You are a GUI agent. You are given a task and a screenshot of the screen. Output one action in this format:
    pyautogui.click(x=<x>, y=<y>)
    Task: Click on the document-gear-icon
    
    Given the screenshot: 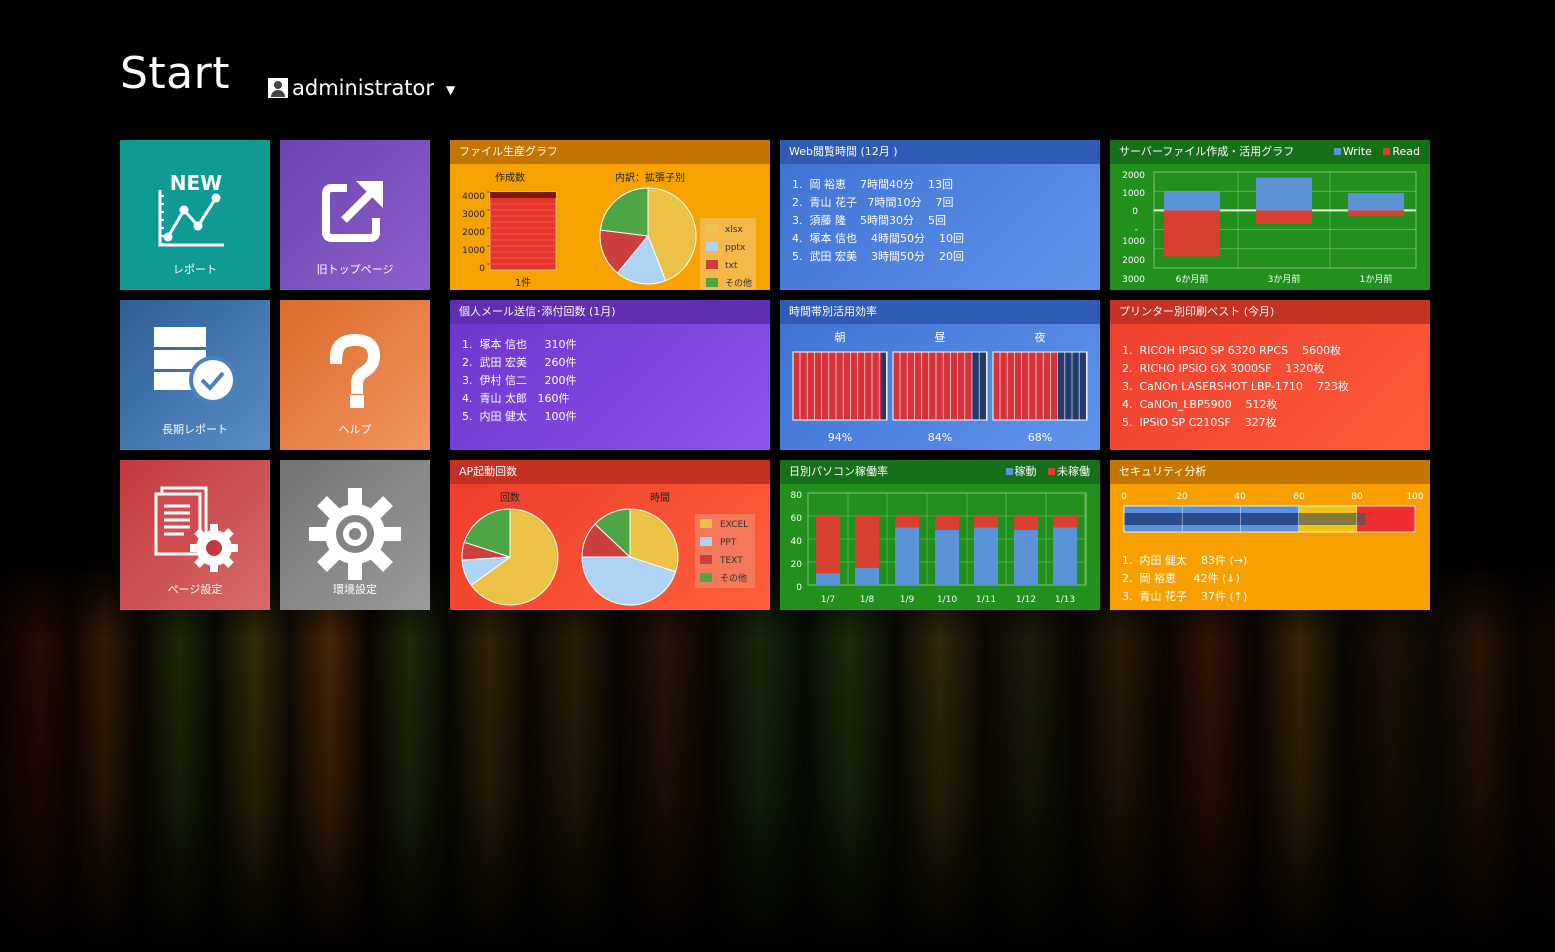 What is the action you would take?
    pyautogui.click(x=196, y=529)
    